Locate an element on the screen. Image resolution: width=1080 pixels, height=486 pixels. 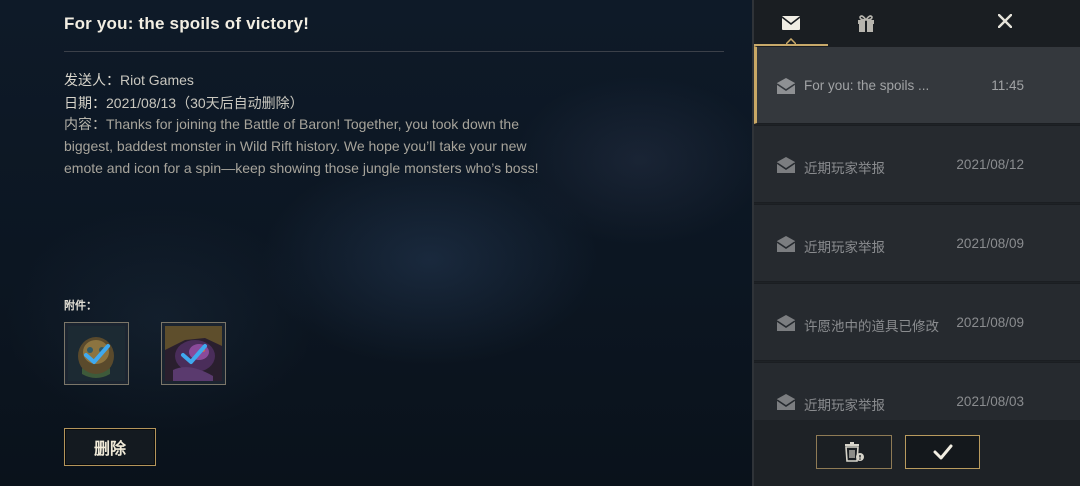
checkmark-icon is located at coordinates (942, 452).